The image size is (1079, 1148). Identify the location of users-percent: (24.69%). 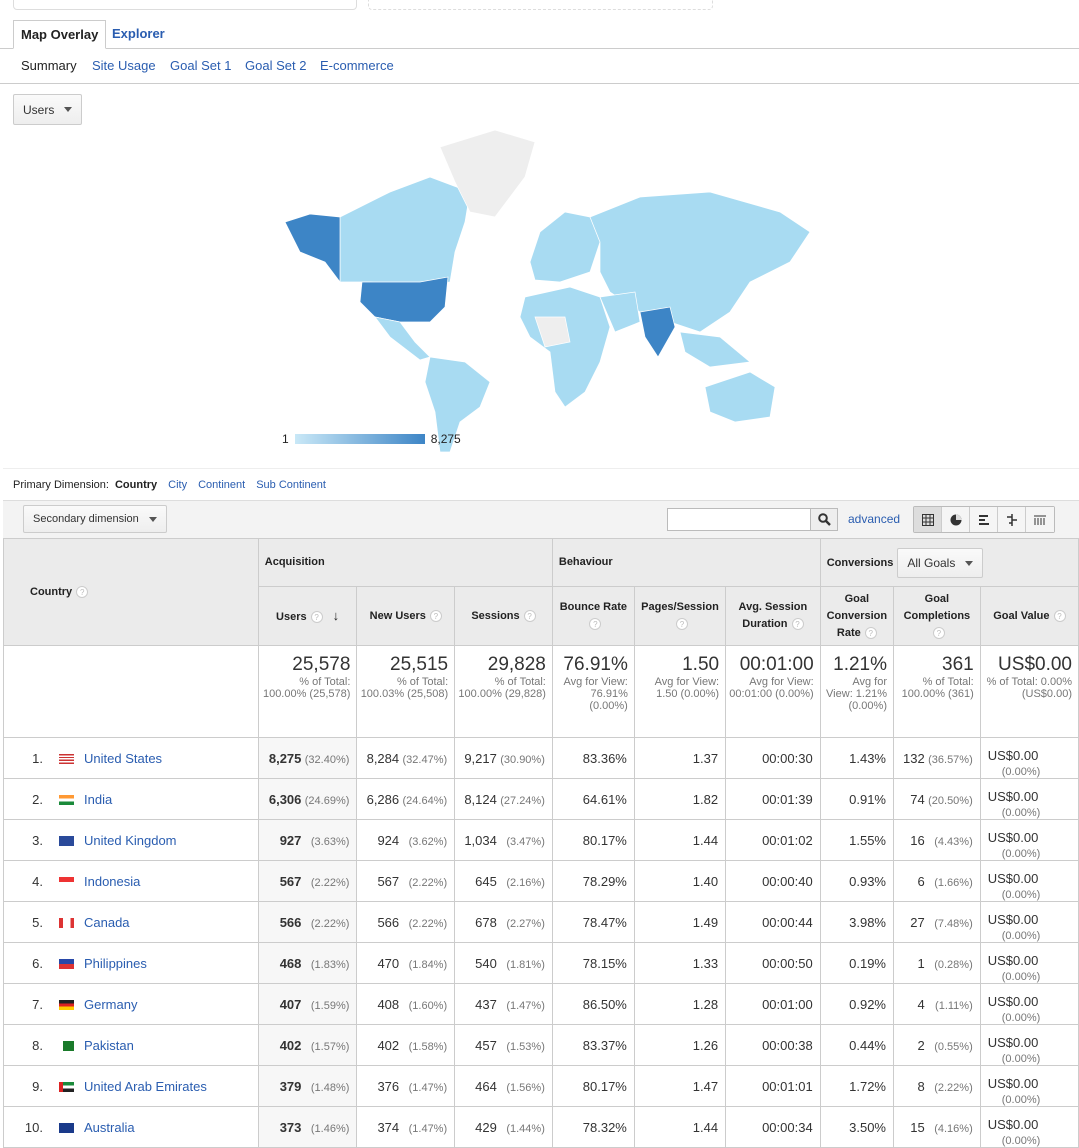
(327, 800).